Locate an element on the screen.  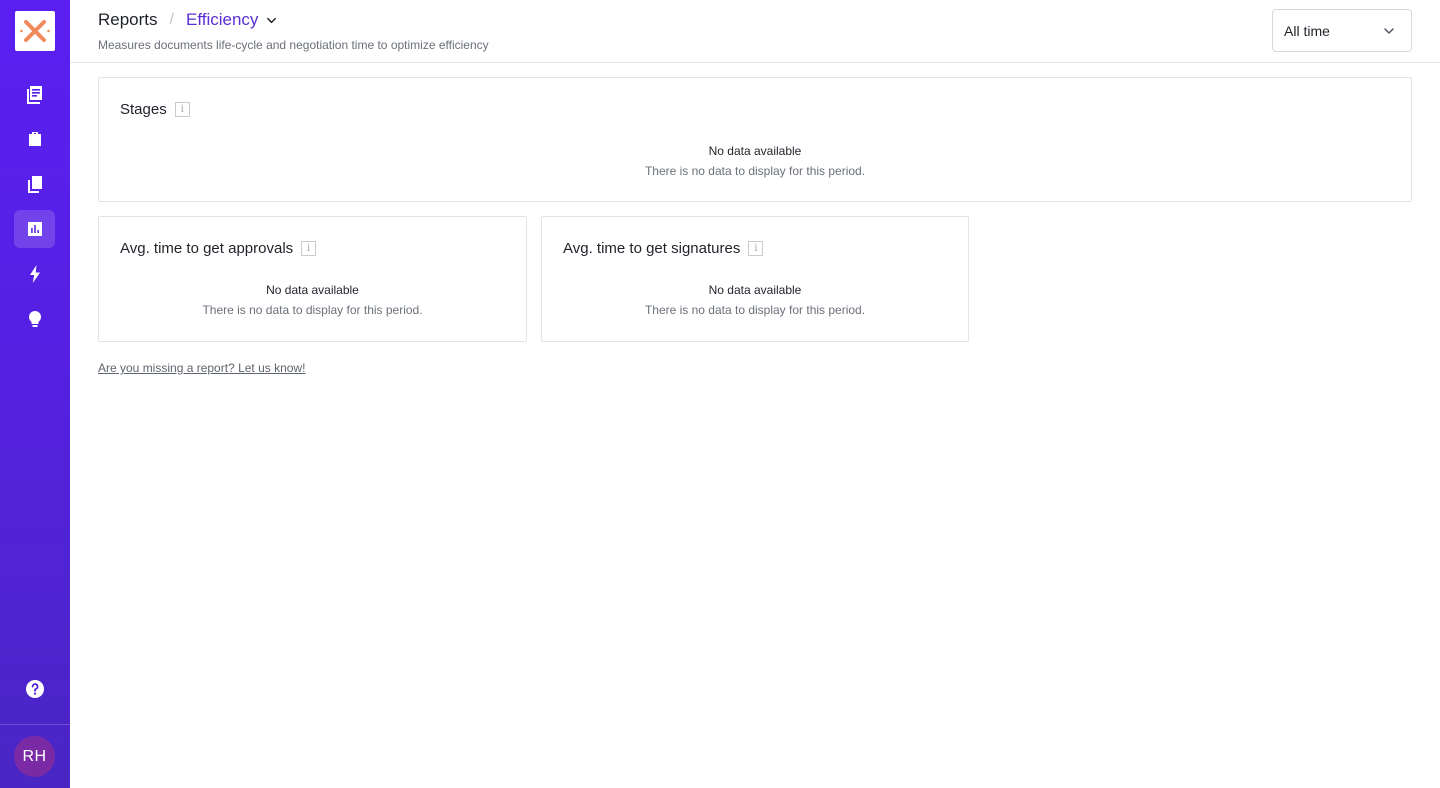
card-title: Stages i is located at coordinates (155, 109).